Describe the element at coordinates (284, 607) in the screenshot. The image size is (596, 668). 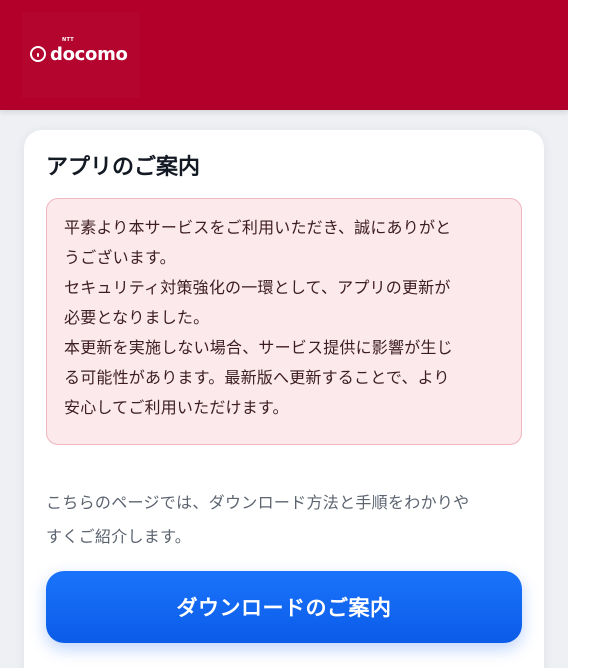
I see `download-guide-button: ダウンロードのご案内` at that location.